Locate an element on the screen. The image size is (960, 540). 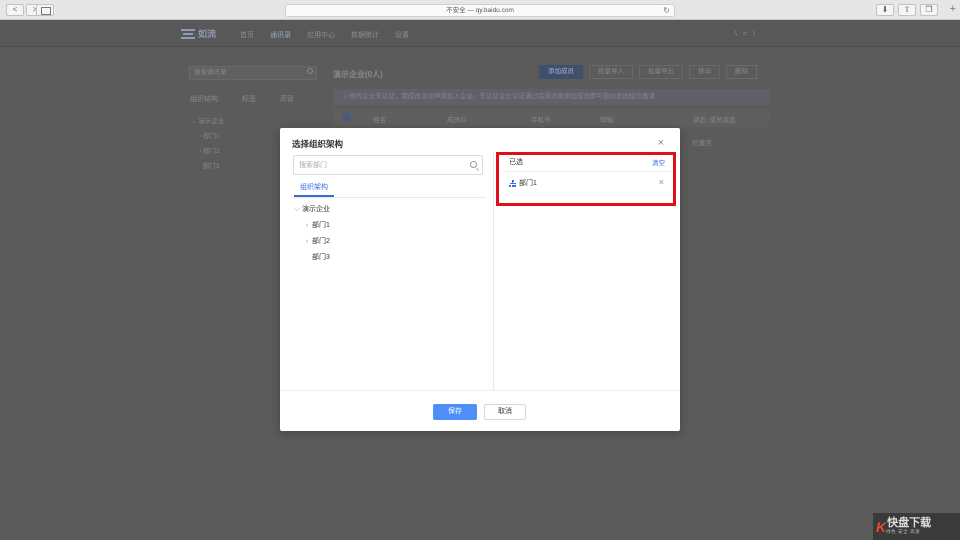
sidebar-tree: ⌄ 演示企业 › 部门1 › 部门2 部门3 is located at coordinates (207, 144).